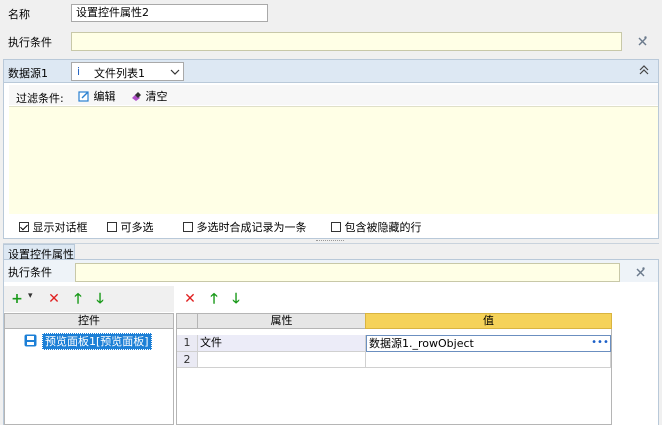 This screenshot has height=425, width=662. I want to click on move-up-button: 🡑, so click(78, 299).